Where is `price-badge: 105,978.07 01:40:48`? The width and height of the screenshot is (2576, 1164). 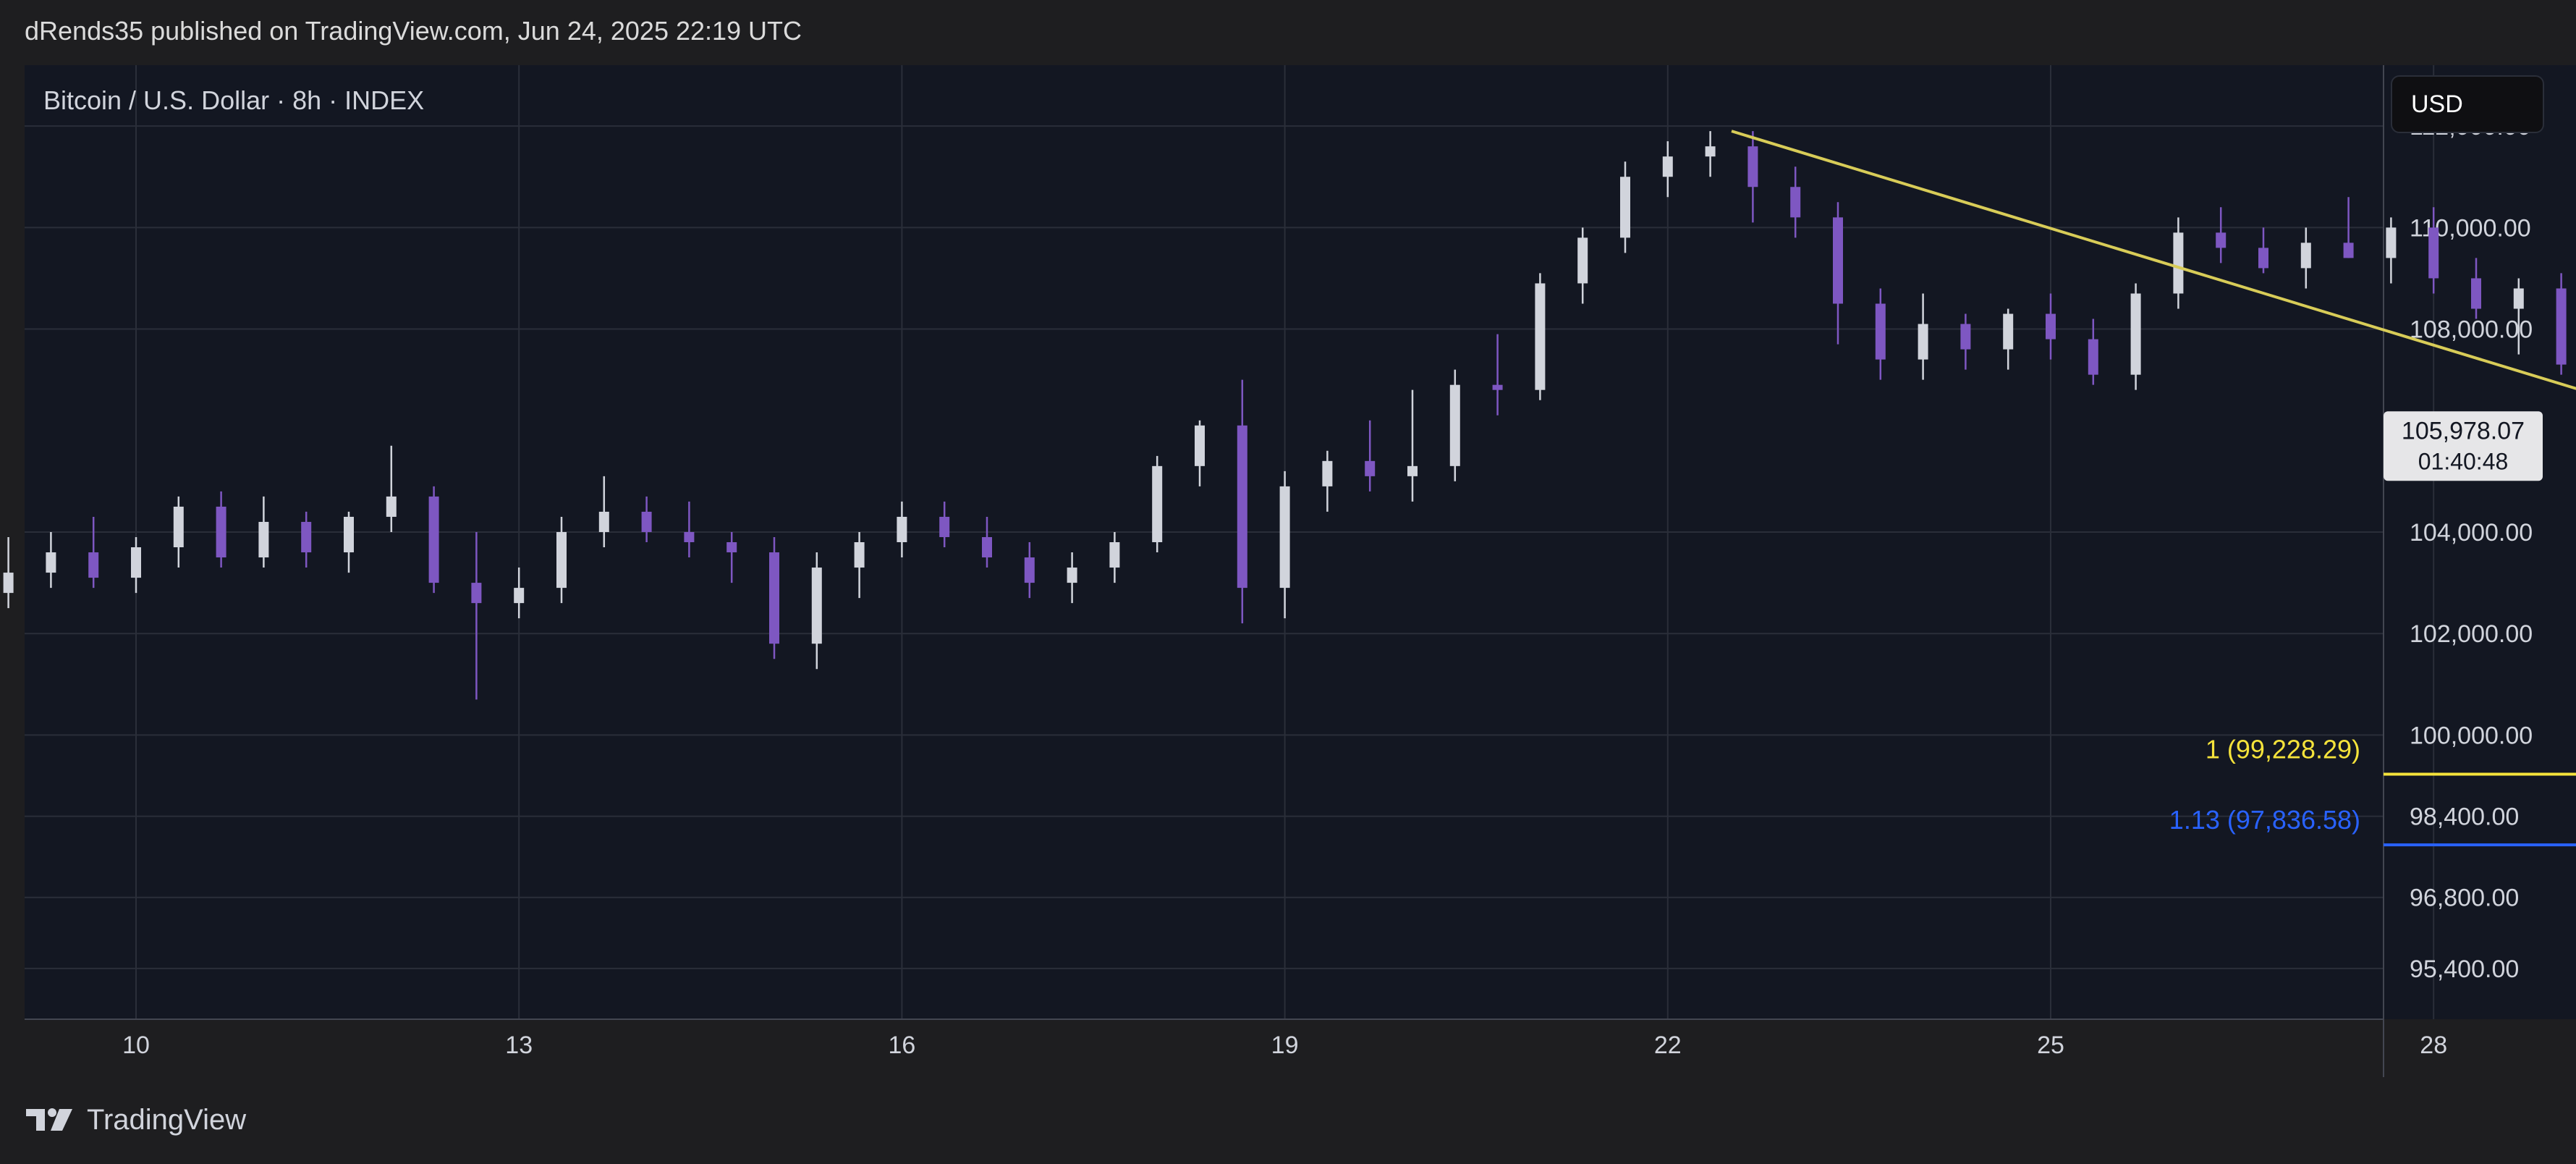
price-badge: 105,978.07 01:40:48 is located at coordinates (2463, 446).